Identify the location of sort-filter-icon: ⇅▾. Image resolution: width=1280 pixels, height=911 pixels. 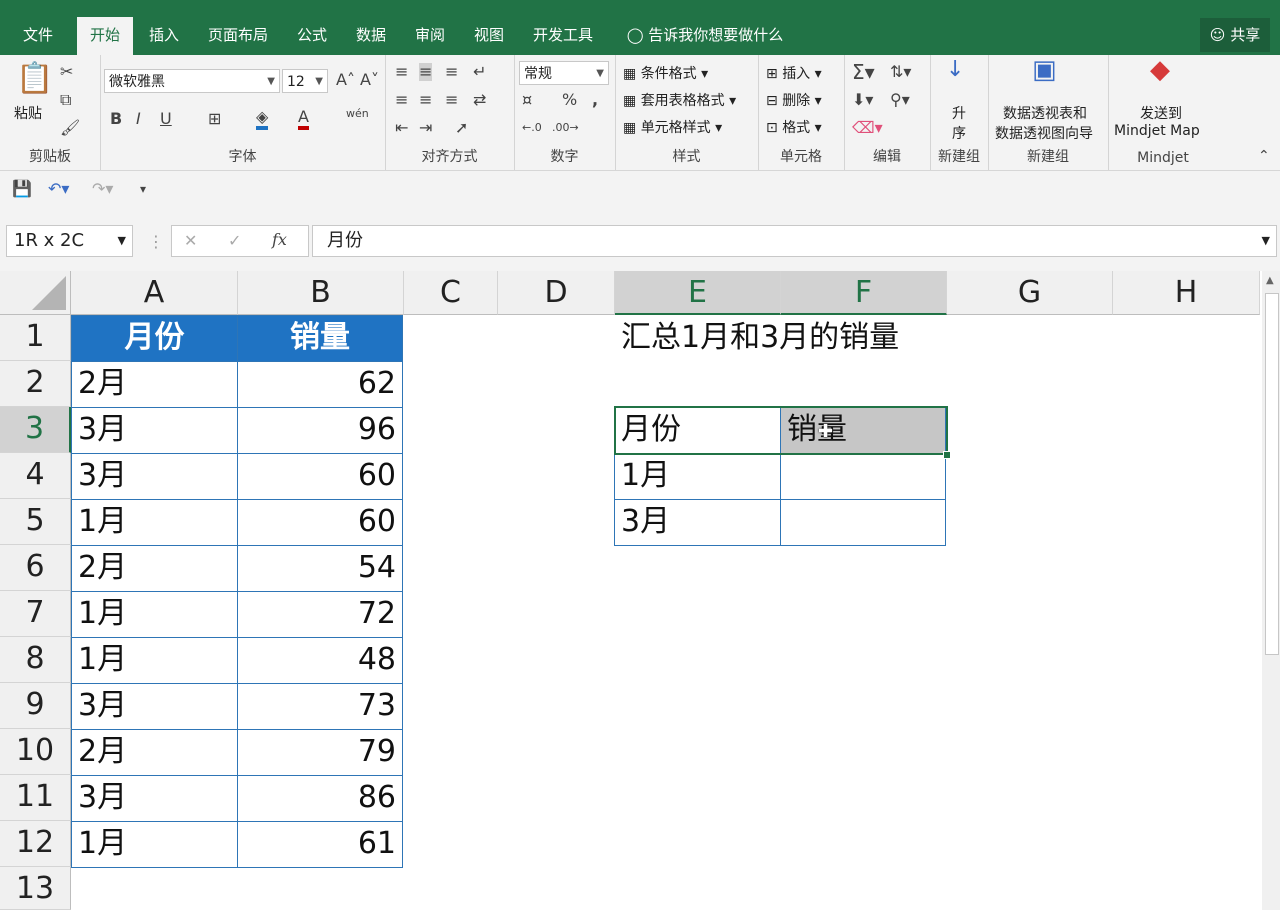
(900, 72).